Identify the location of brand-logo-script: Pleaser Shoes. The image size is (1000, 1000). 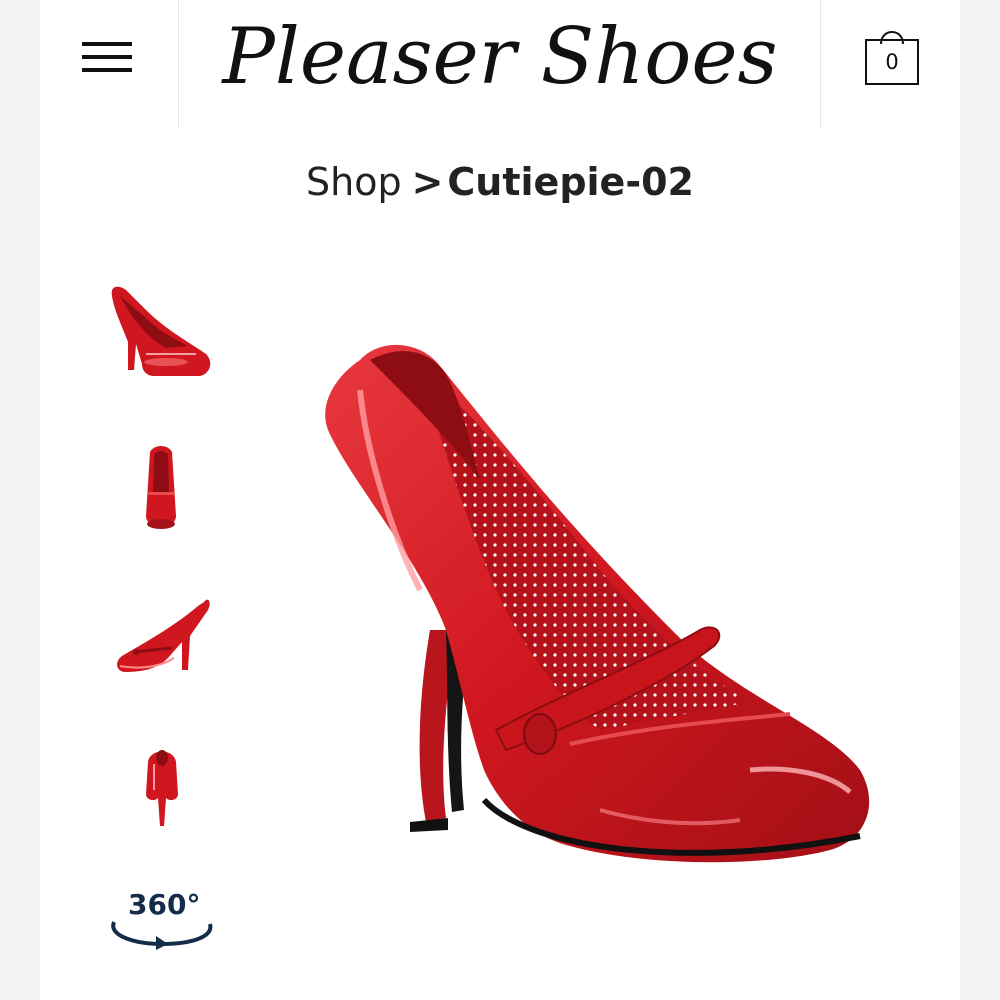
(498, 57).